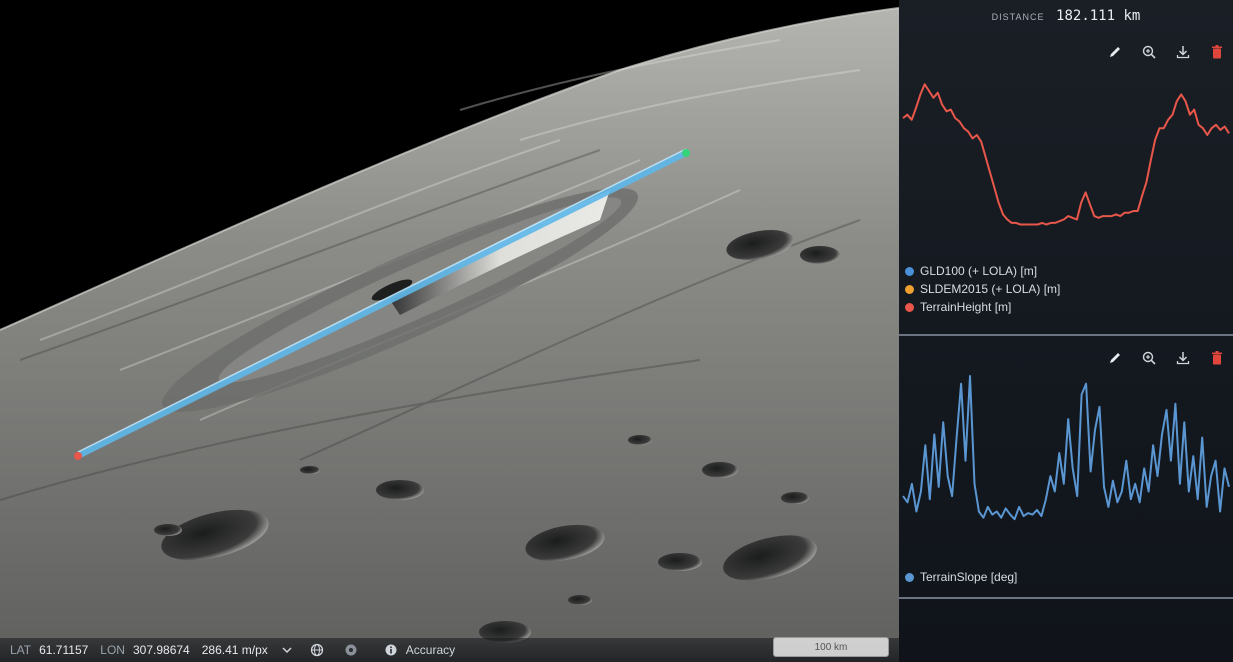  I want to click on scale-bar-label: 100 km, so click(831, 647).